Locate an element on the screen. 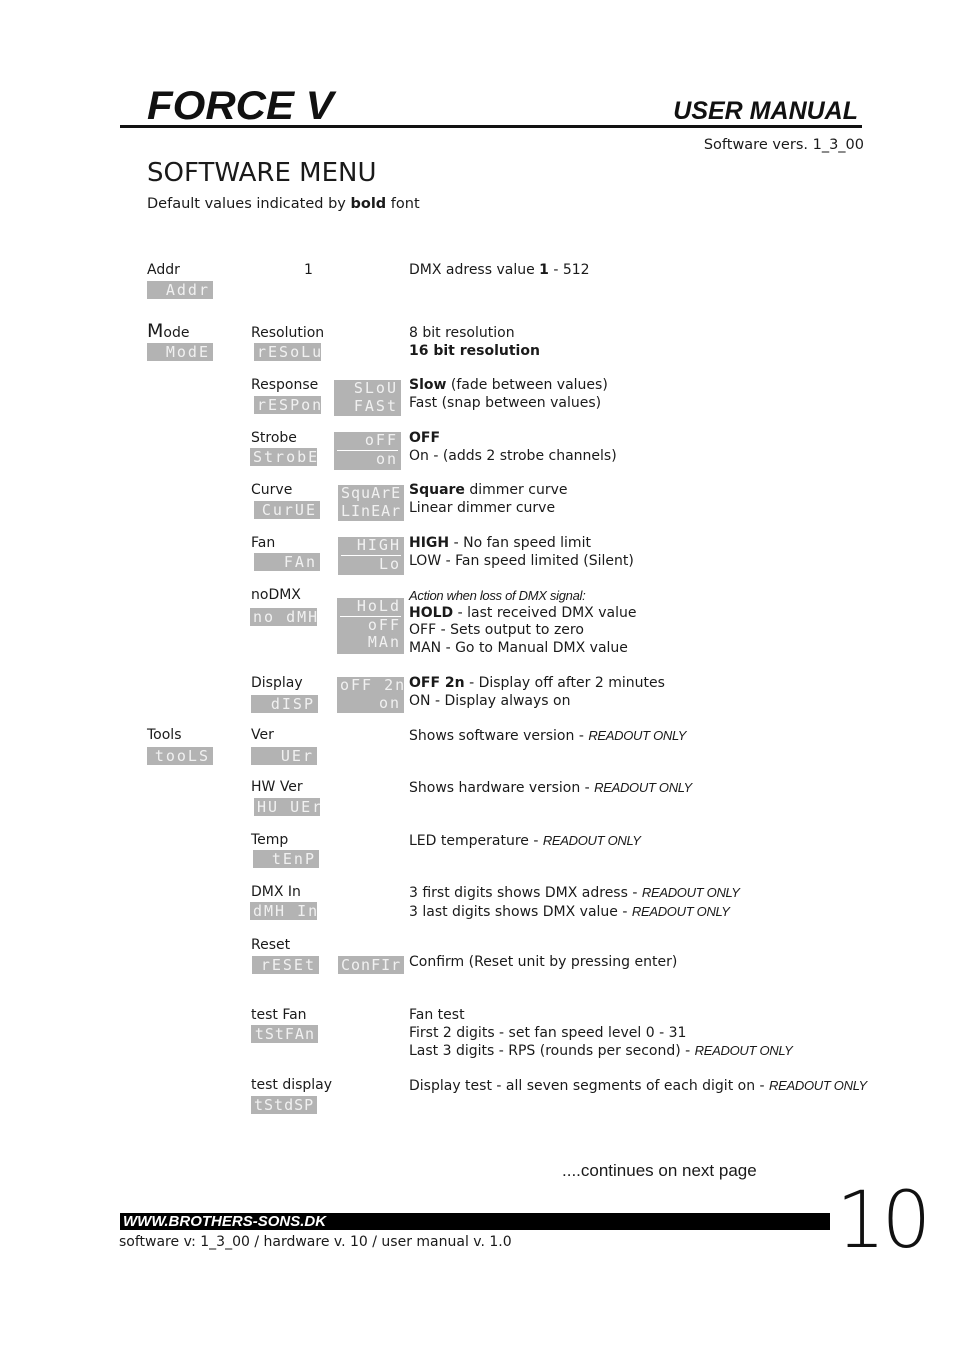 This screenshot has width=954, height=1350. option-off2n-desc: - Display off after 2 minutes is located at coordinates (564, 683).